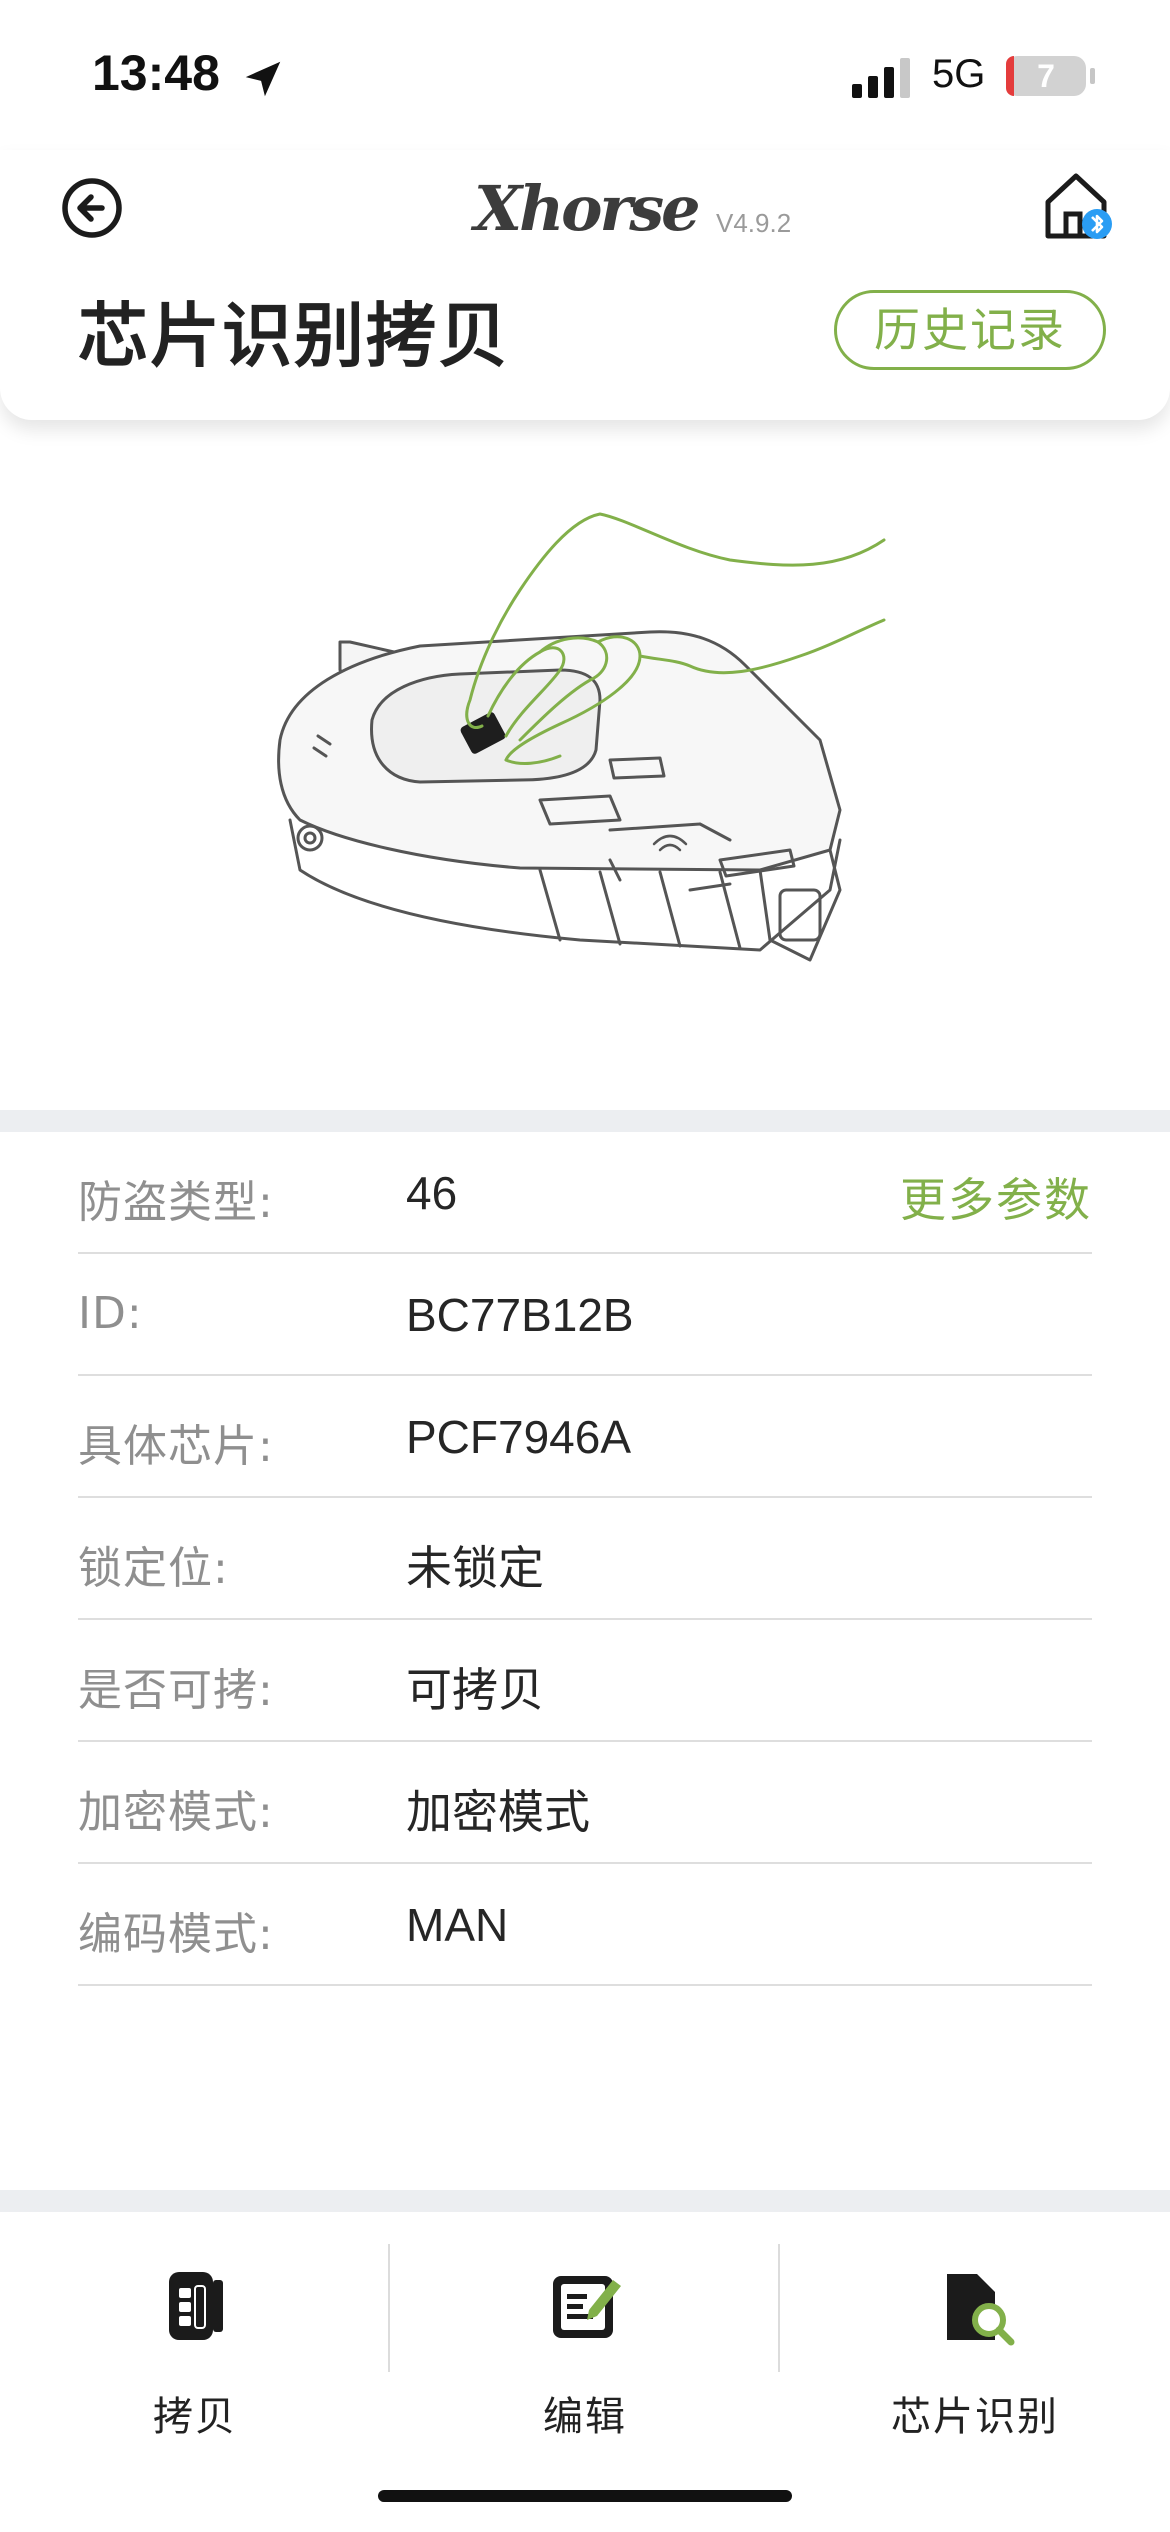  I want to click on info-row-encryption-mode: 加密模式, so click(585, 1803).